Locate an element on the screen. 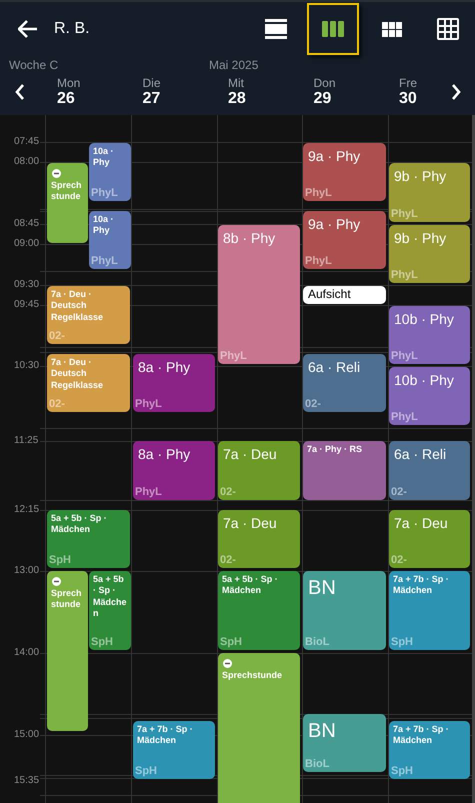  day-date: 30 is located at coordinates (408, 99).